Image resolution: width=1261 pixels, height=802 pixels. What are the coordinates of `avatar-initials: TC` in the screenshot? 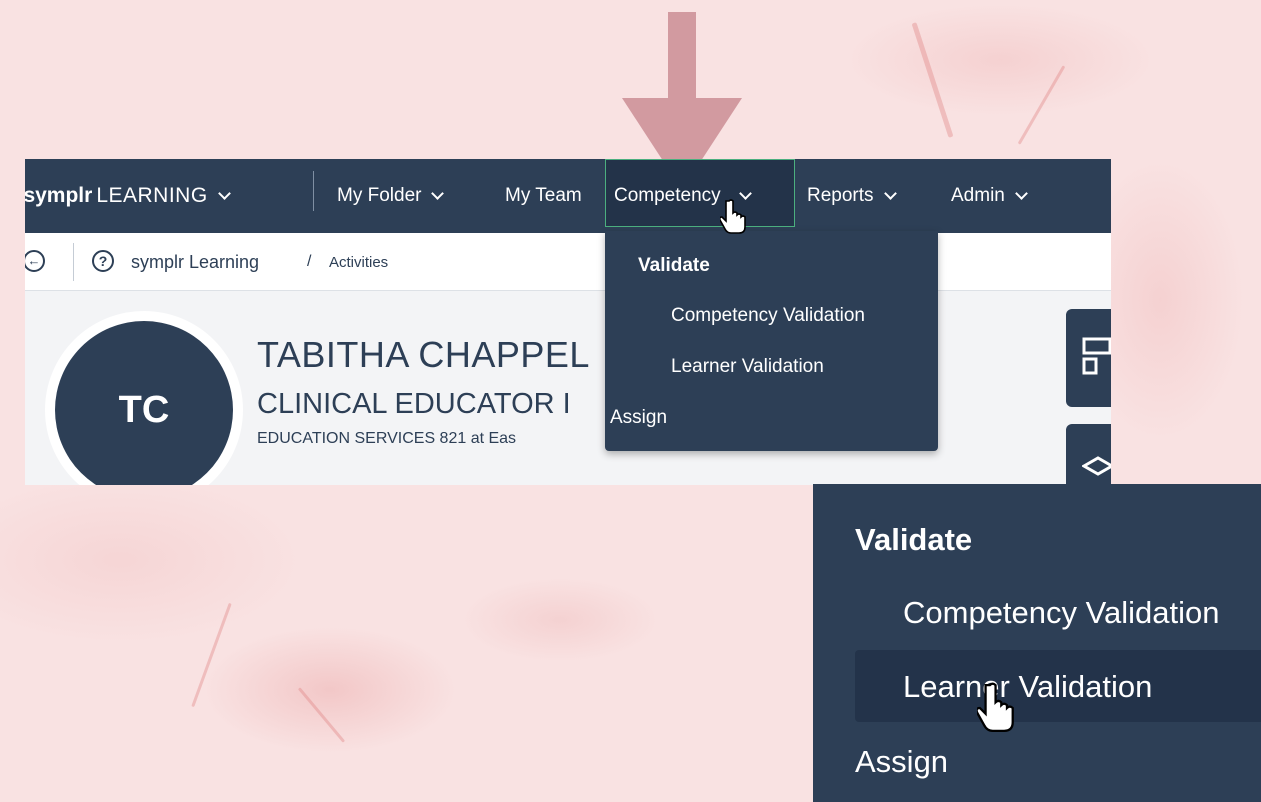 It's located at (144, 409).